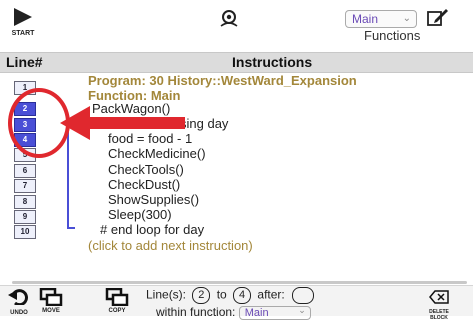 The height and width of the screenshot is (321, 473). What do you see at coordinates (196, 312) in the screenshot?
I see `within-label: within function:` at bounding box center [196, 312].